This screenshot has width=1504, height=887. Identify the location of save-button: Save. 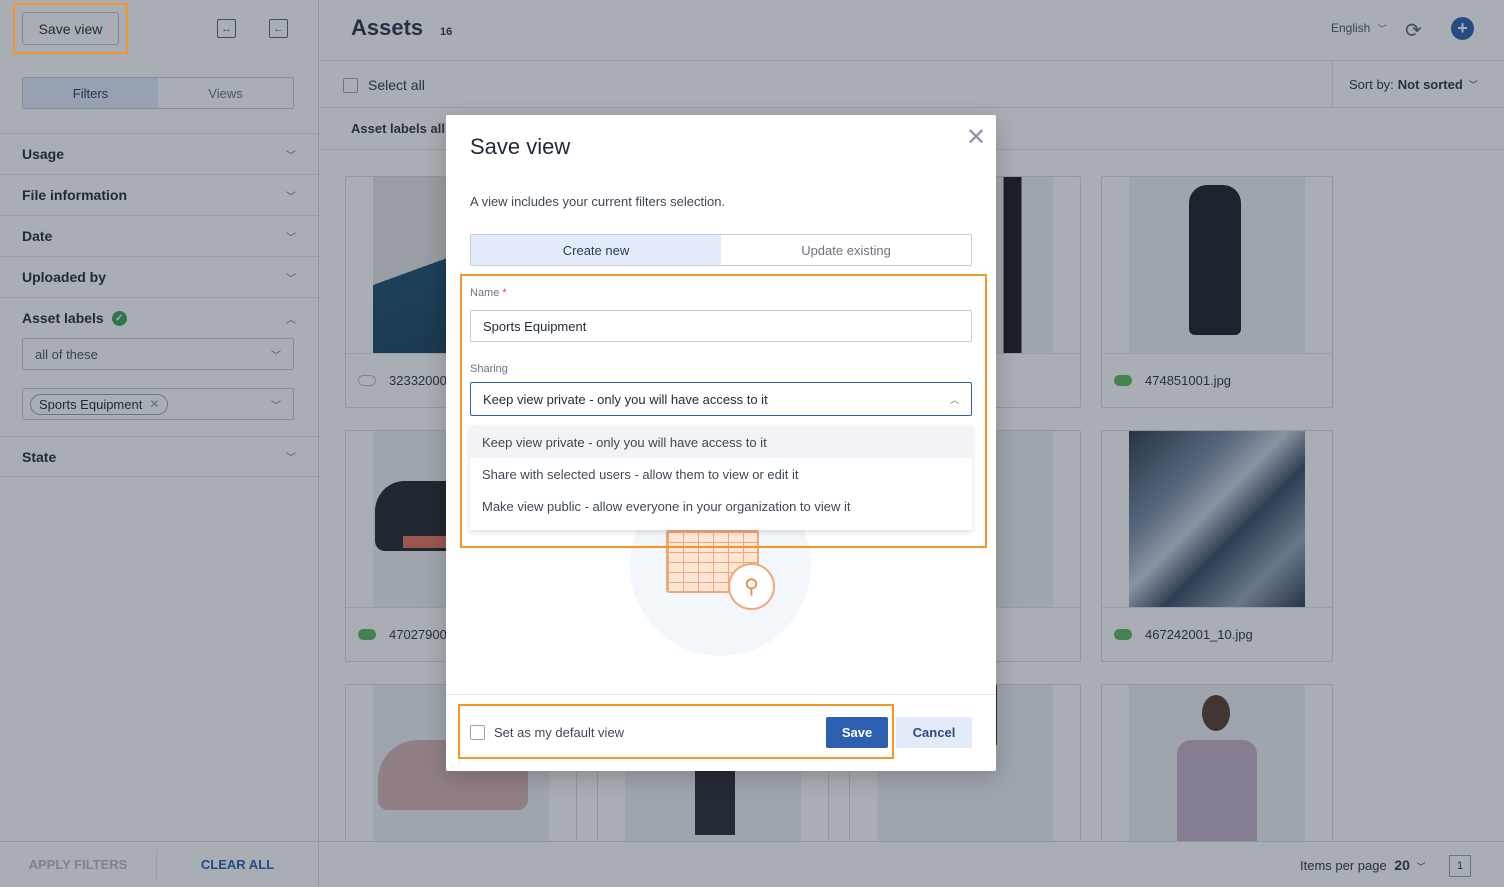
(857, 732).